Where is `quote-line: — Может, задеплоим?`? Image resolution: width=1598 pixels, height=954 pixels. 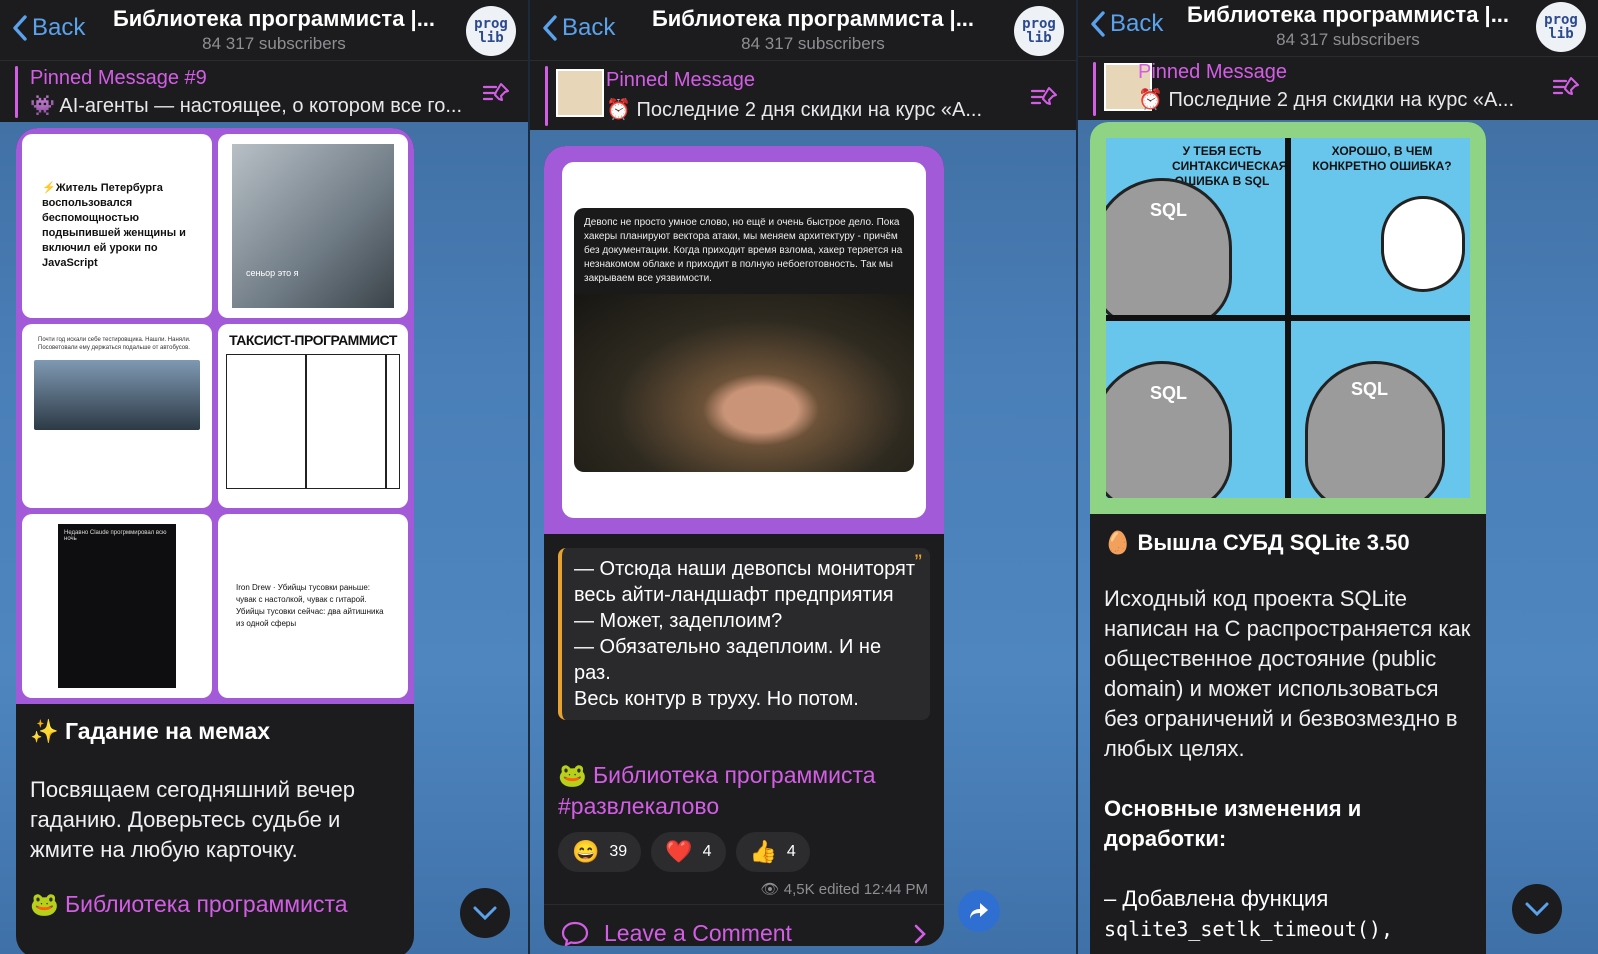
quote-line: — Может, задеплоим? is located at coordinates (678, 621).